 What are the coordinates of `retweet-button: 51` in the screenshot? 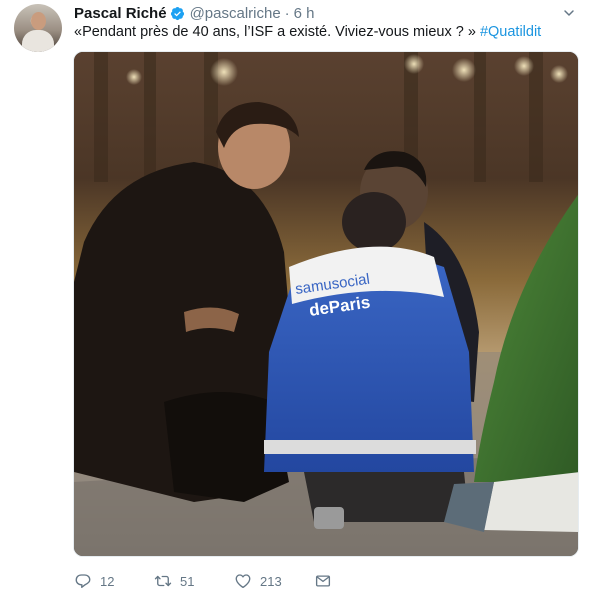 It's located at (194, 581).